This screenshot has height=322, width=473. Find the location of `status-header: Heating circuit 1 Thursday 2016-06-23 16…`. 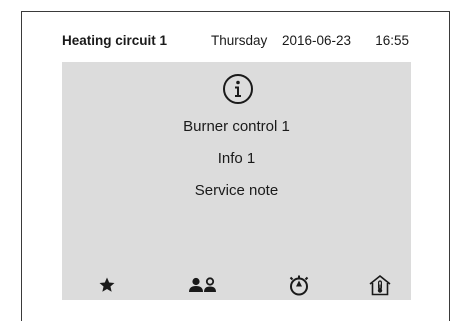

status-header: Heating circuit 1 Thursday 2016-06-23 16… is located at coordinates (236, 40).